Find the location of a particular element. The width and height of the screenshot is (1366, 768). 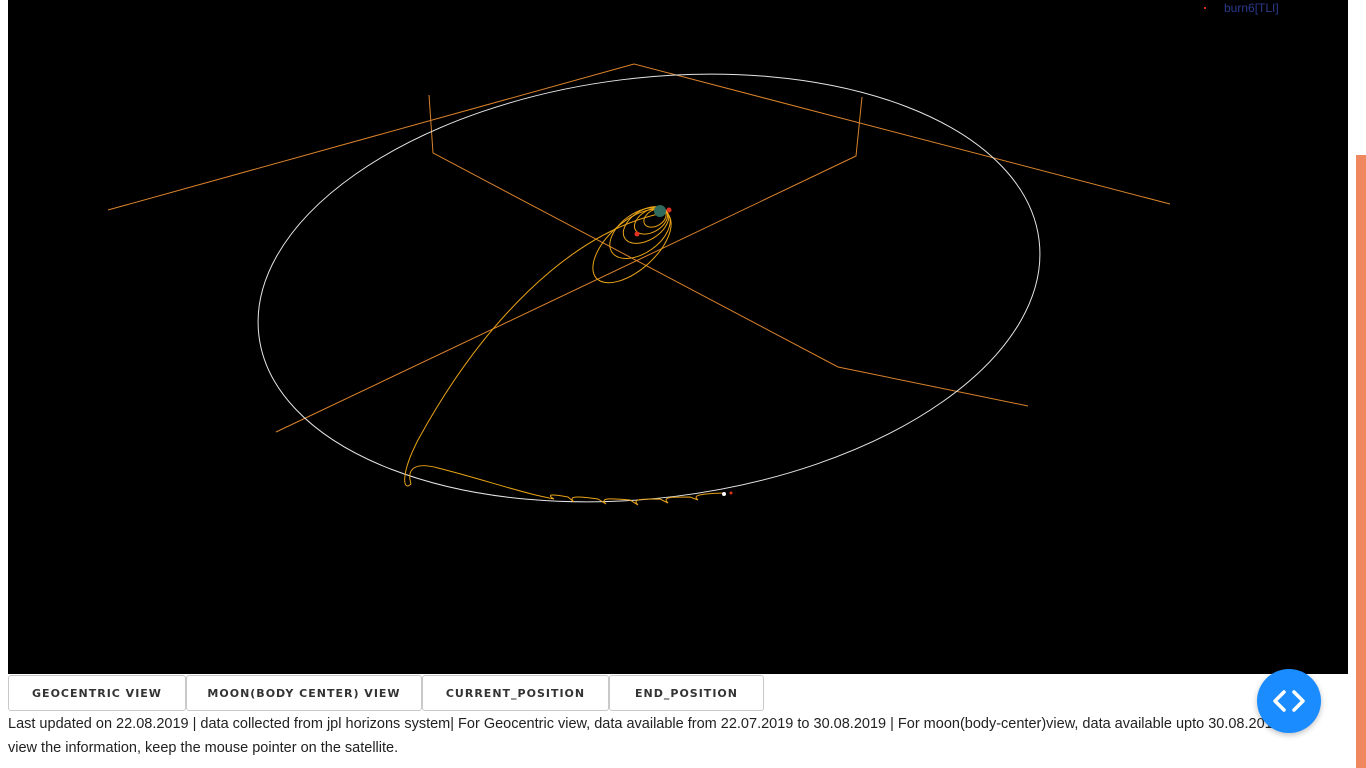

moon-marker is located at coordinates (724, 494).